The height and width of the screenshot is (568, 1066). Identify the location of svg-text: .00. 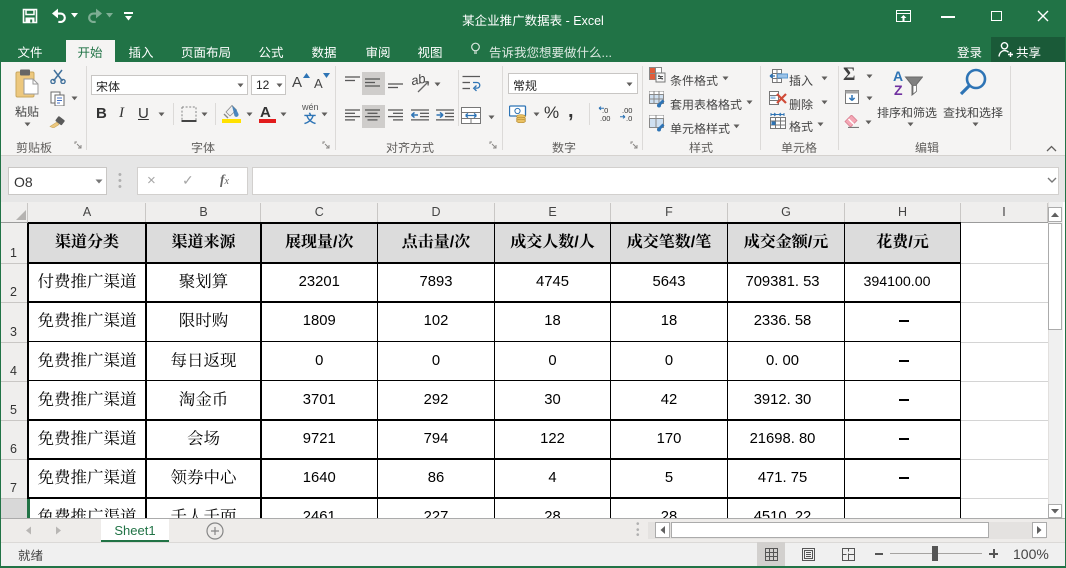
(605, 118).